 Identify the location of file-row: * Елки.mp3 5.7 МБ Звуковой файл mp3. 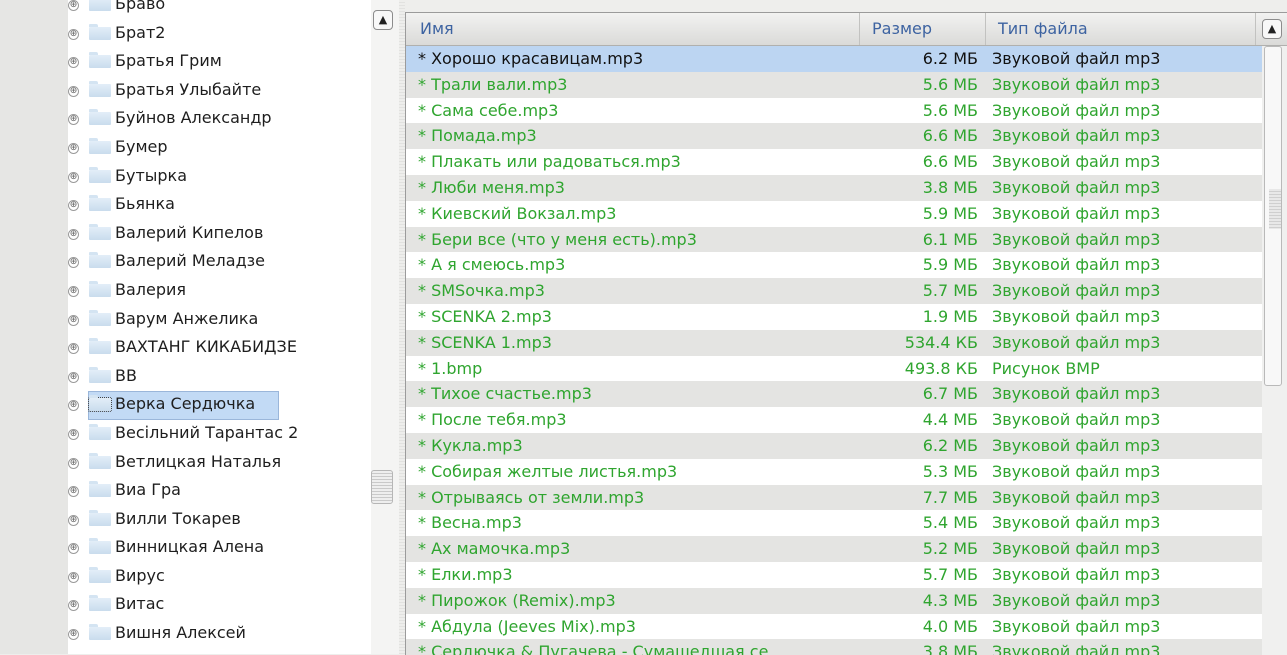
(834, 575).